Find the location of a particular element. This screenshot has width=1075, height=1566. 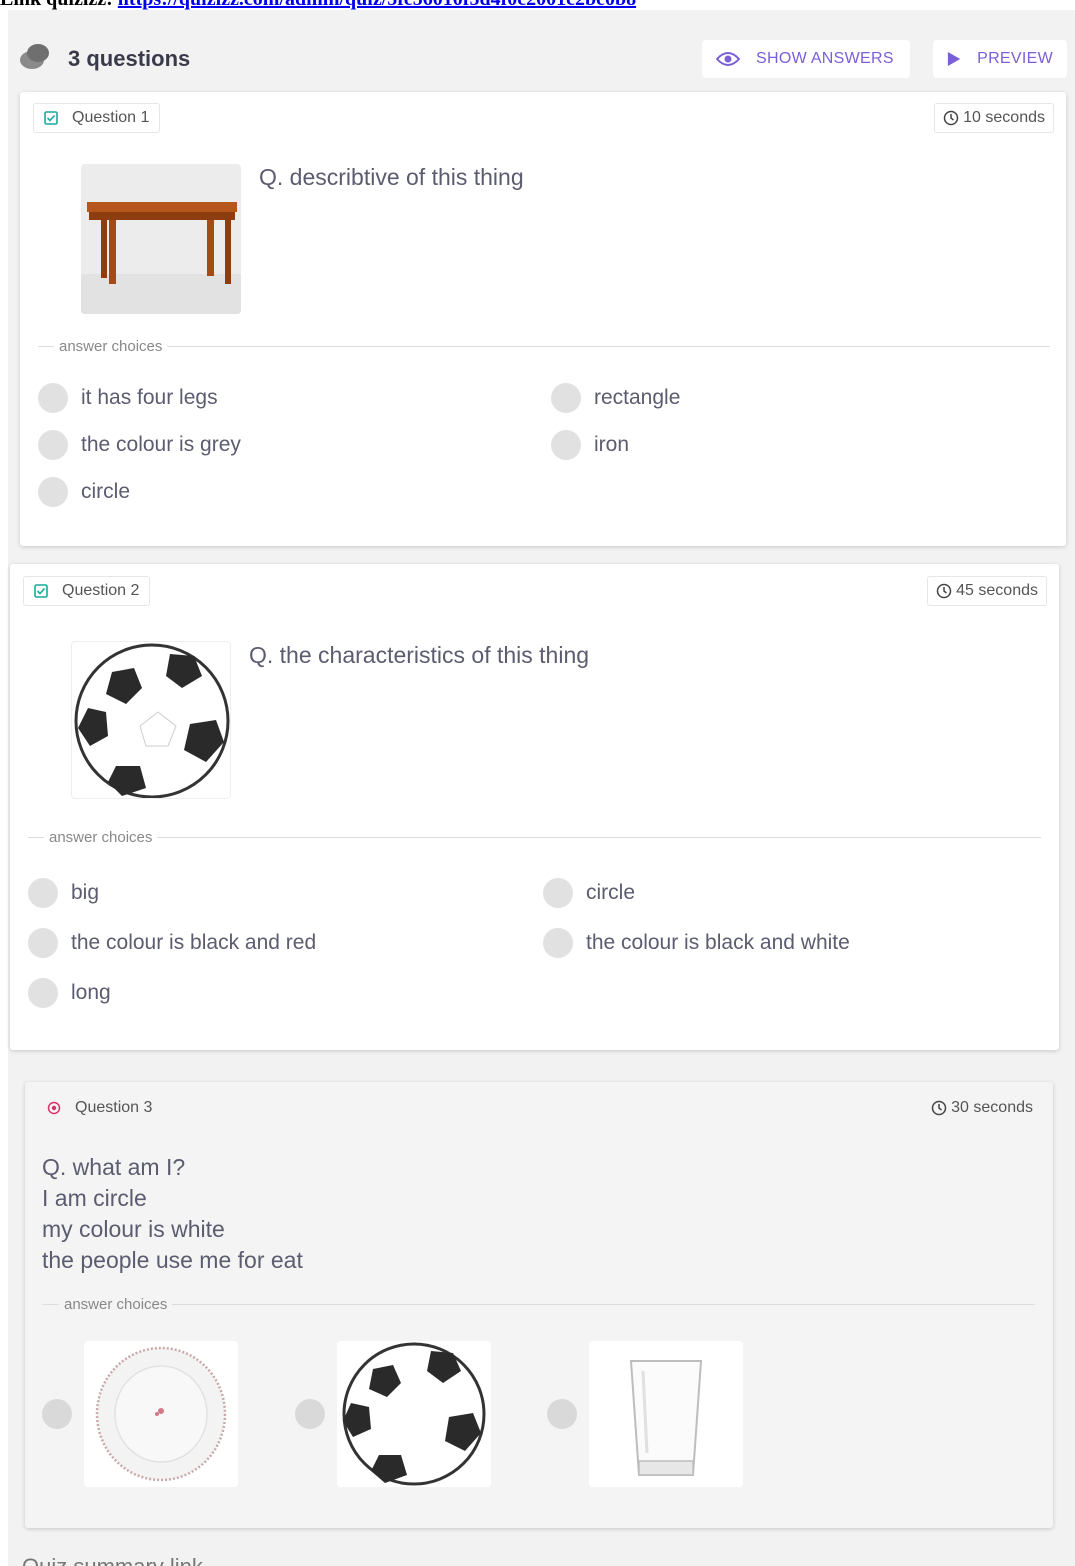

question-text-line: I am circle is located at coordinates (94, 1198).